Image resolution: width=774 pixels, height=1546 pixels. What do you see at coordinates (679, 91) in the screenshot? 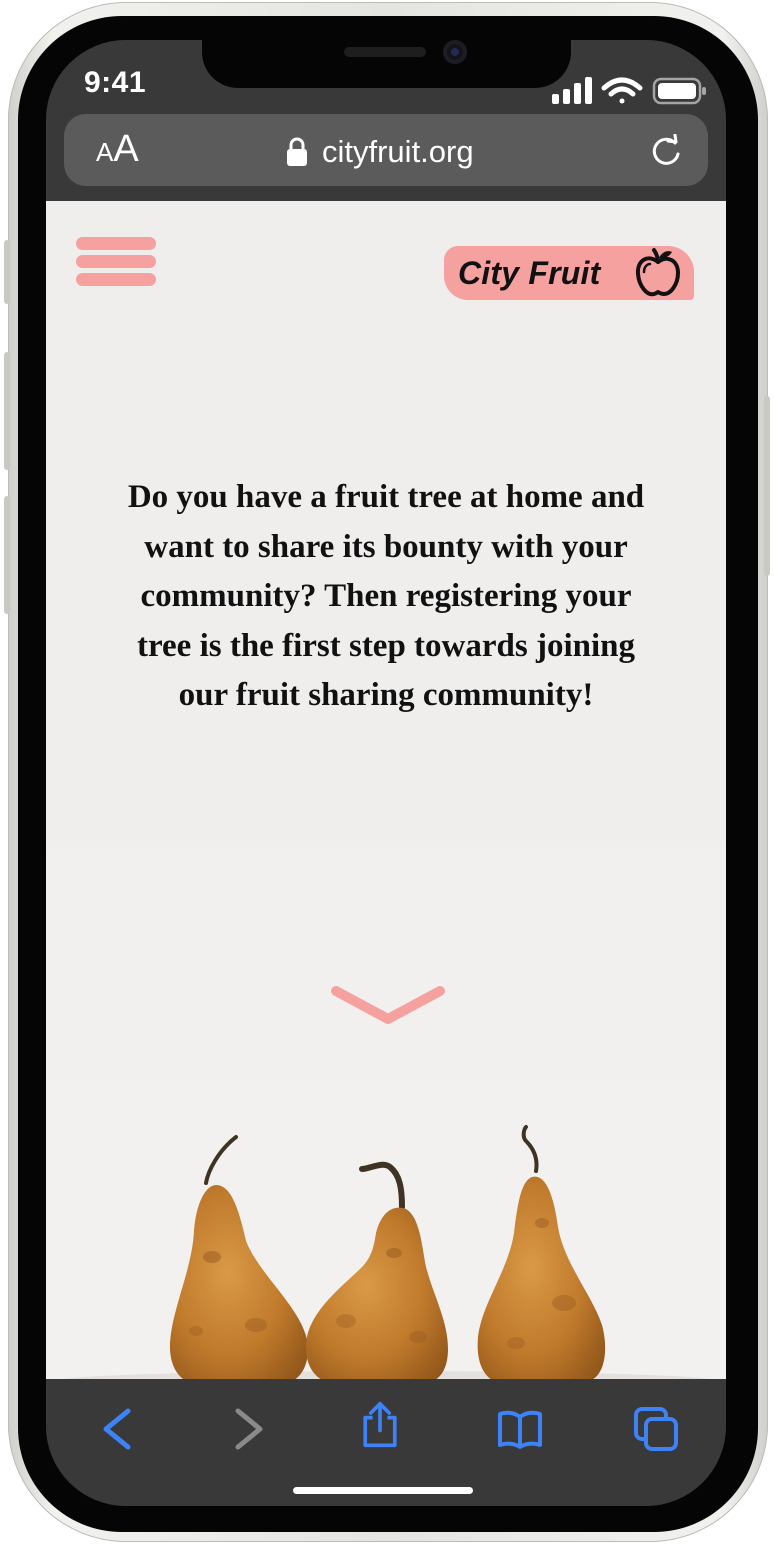
I see `battery-icon` at bounding box center [679, 91].